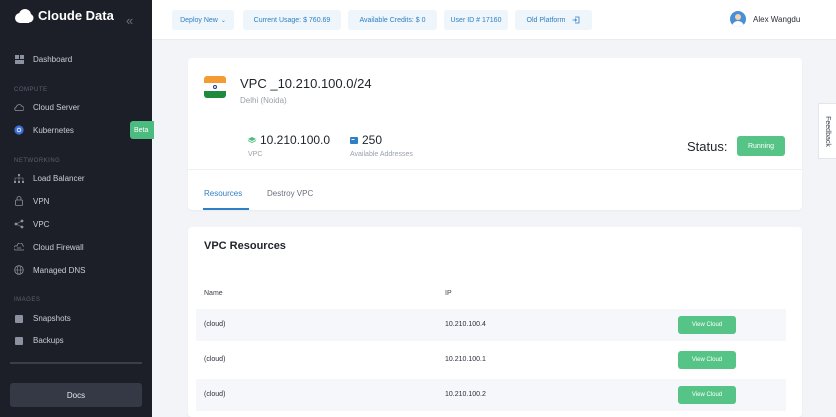  I want to click on cloud-icon, so click(19, 107).